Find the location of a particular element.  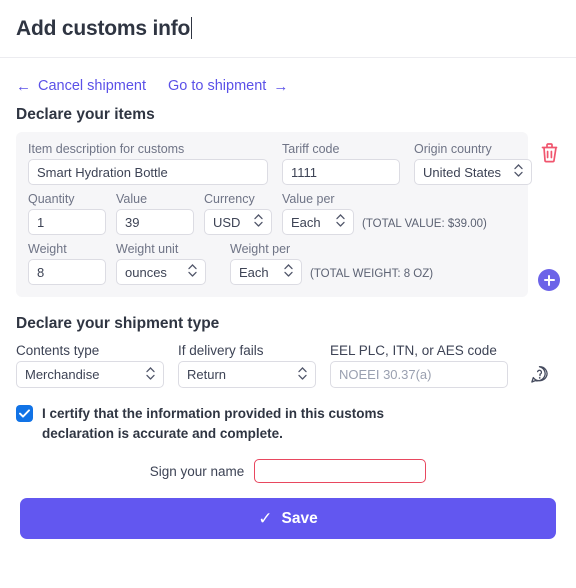

certify-checkbox is located at coordinates (24, 413).